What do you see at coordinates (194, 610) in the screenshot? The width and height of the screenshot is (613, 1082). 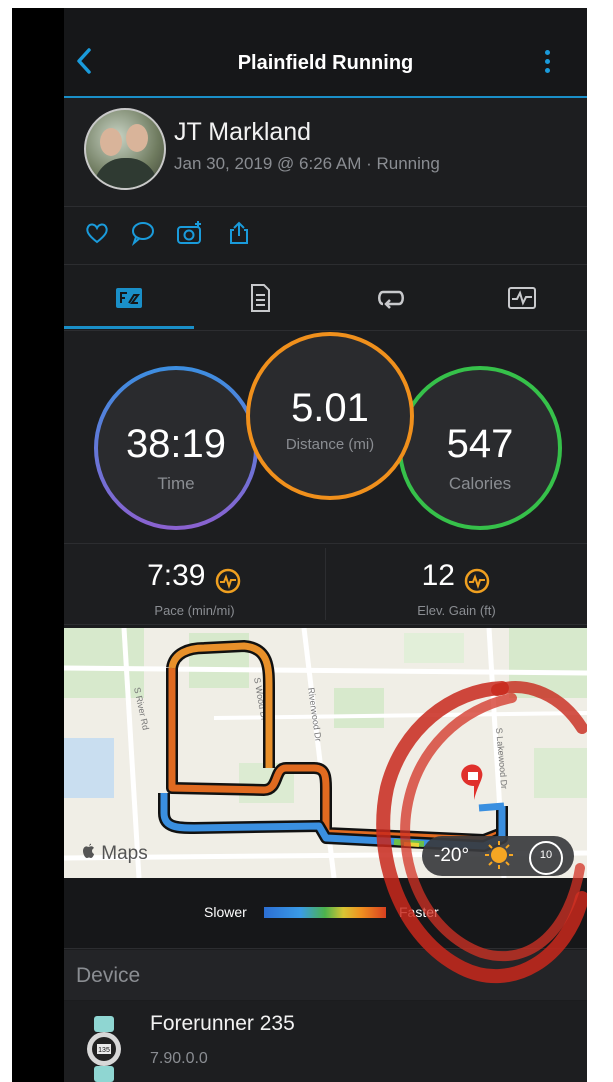 I see `pace-label: Pace (min/mi)` at bounding box center [194, 610].